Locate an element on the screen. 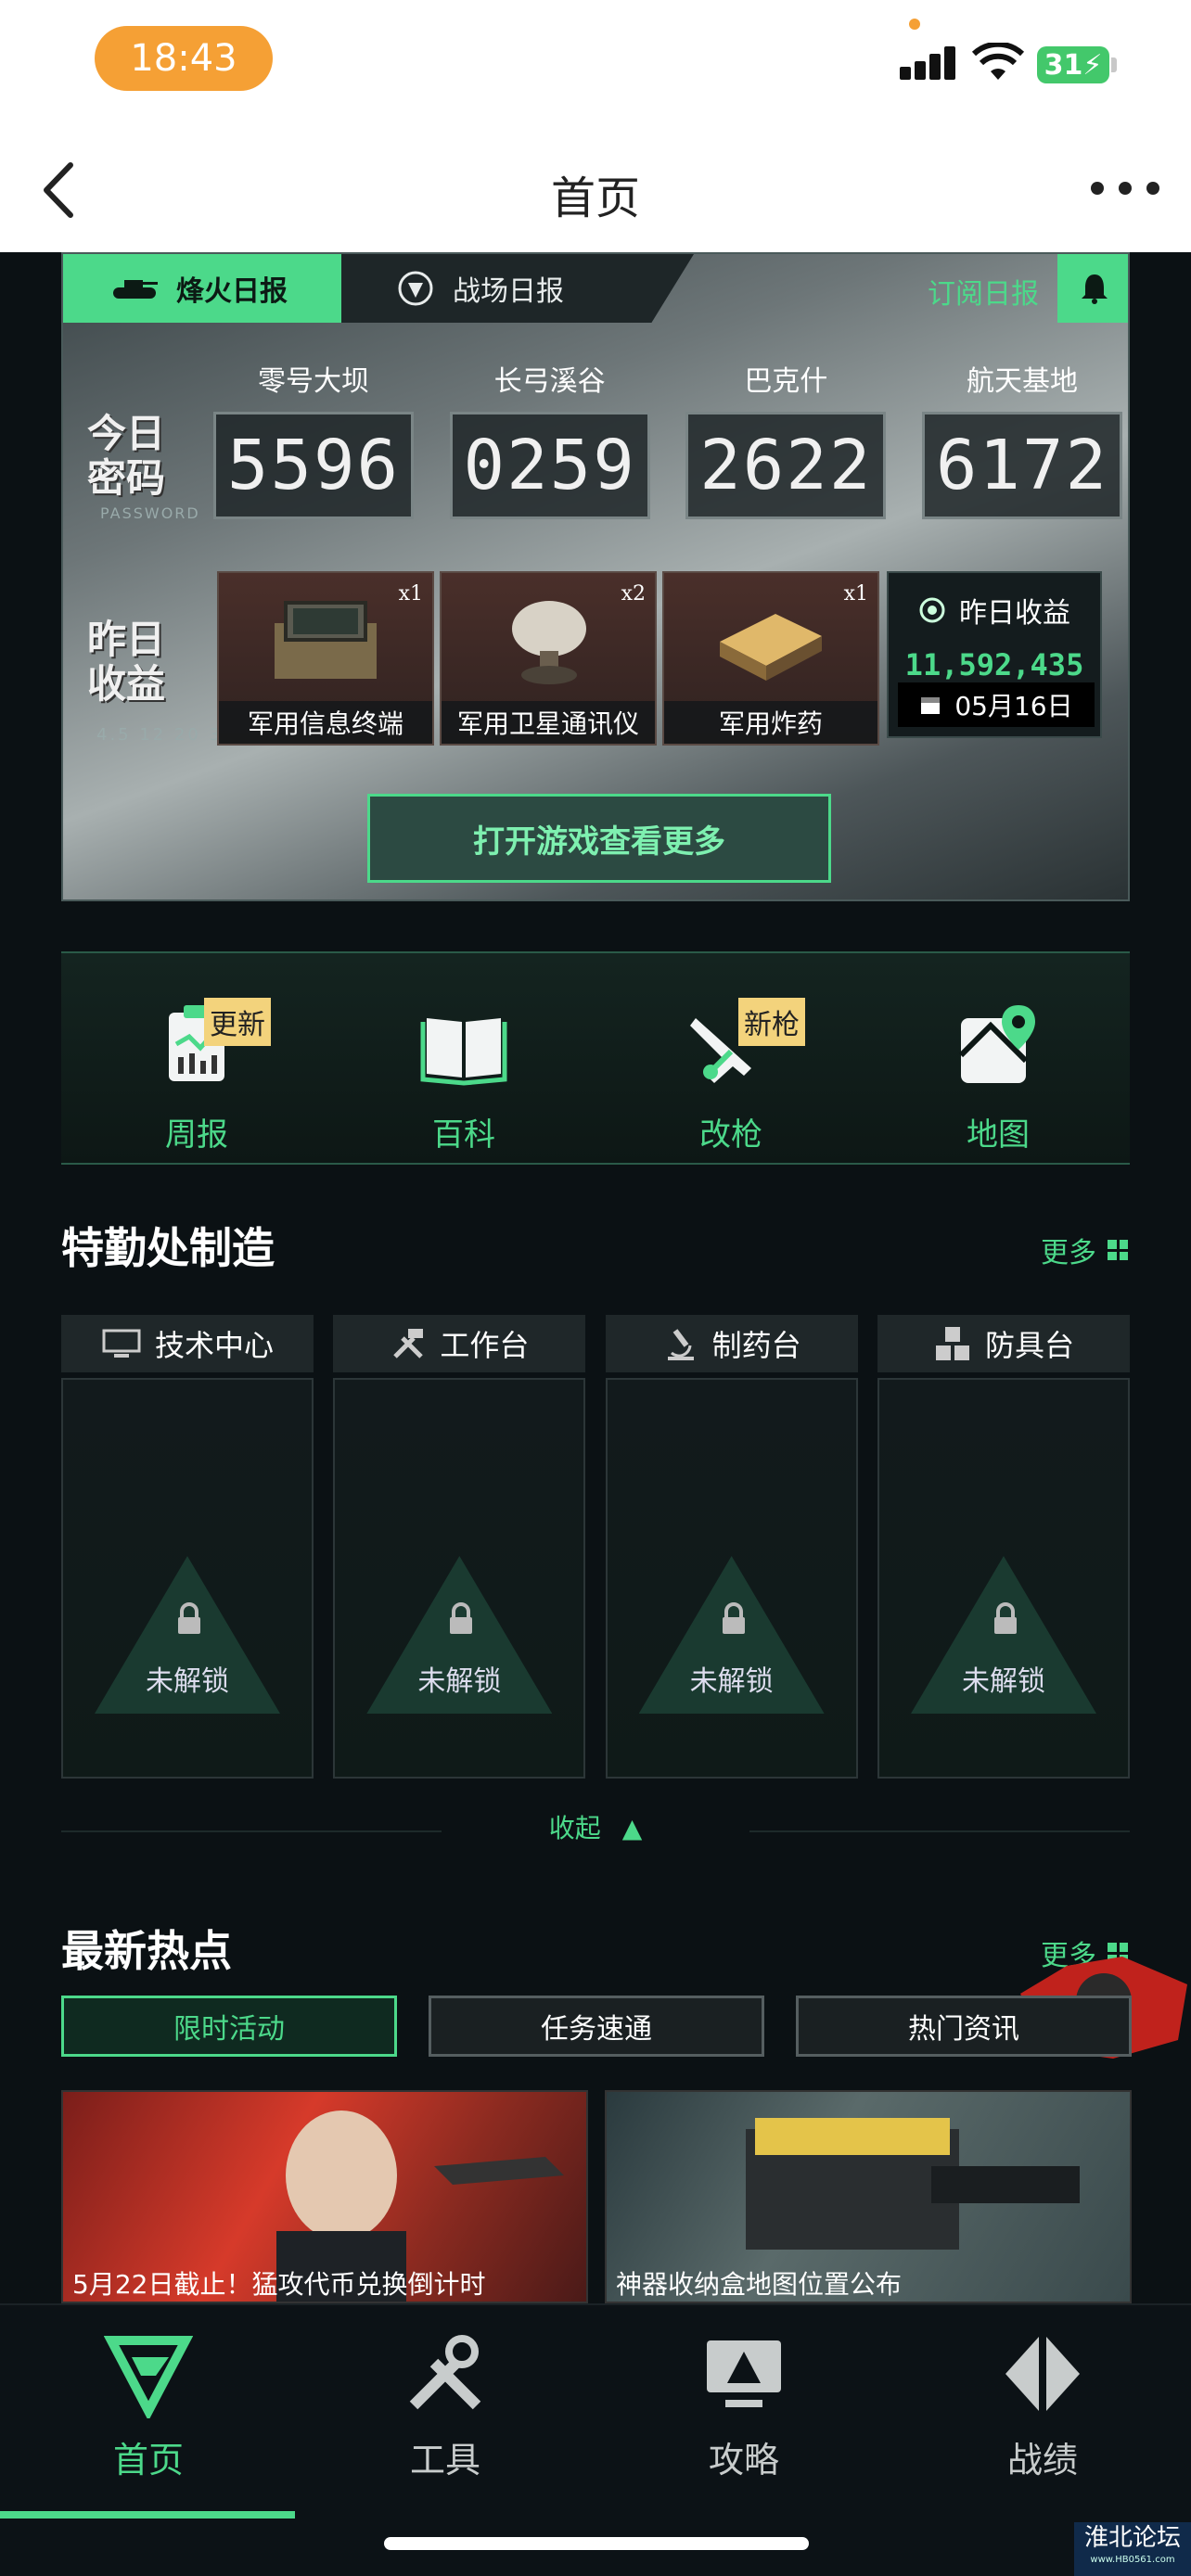  tab-hot-news: 热门资讯 is located at coordinates (964, 2026).